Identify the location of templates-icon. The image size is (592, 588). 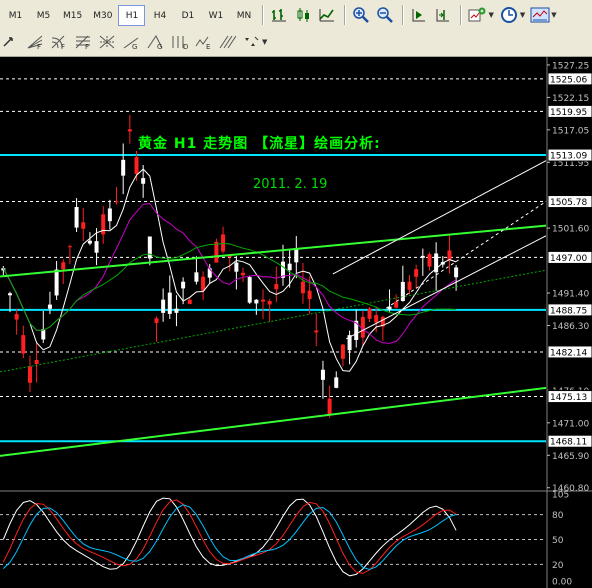
(540, 15).